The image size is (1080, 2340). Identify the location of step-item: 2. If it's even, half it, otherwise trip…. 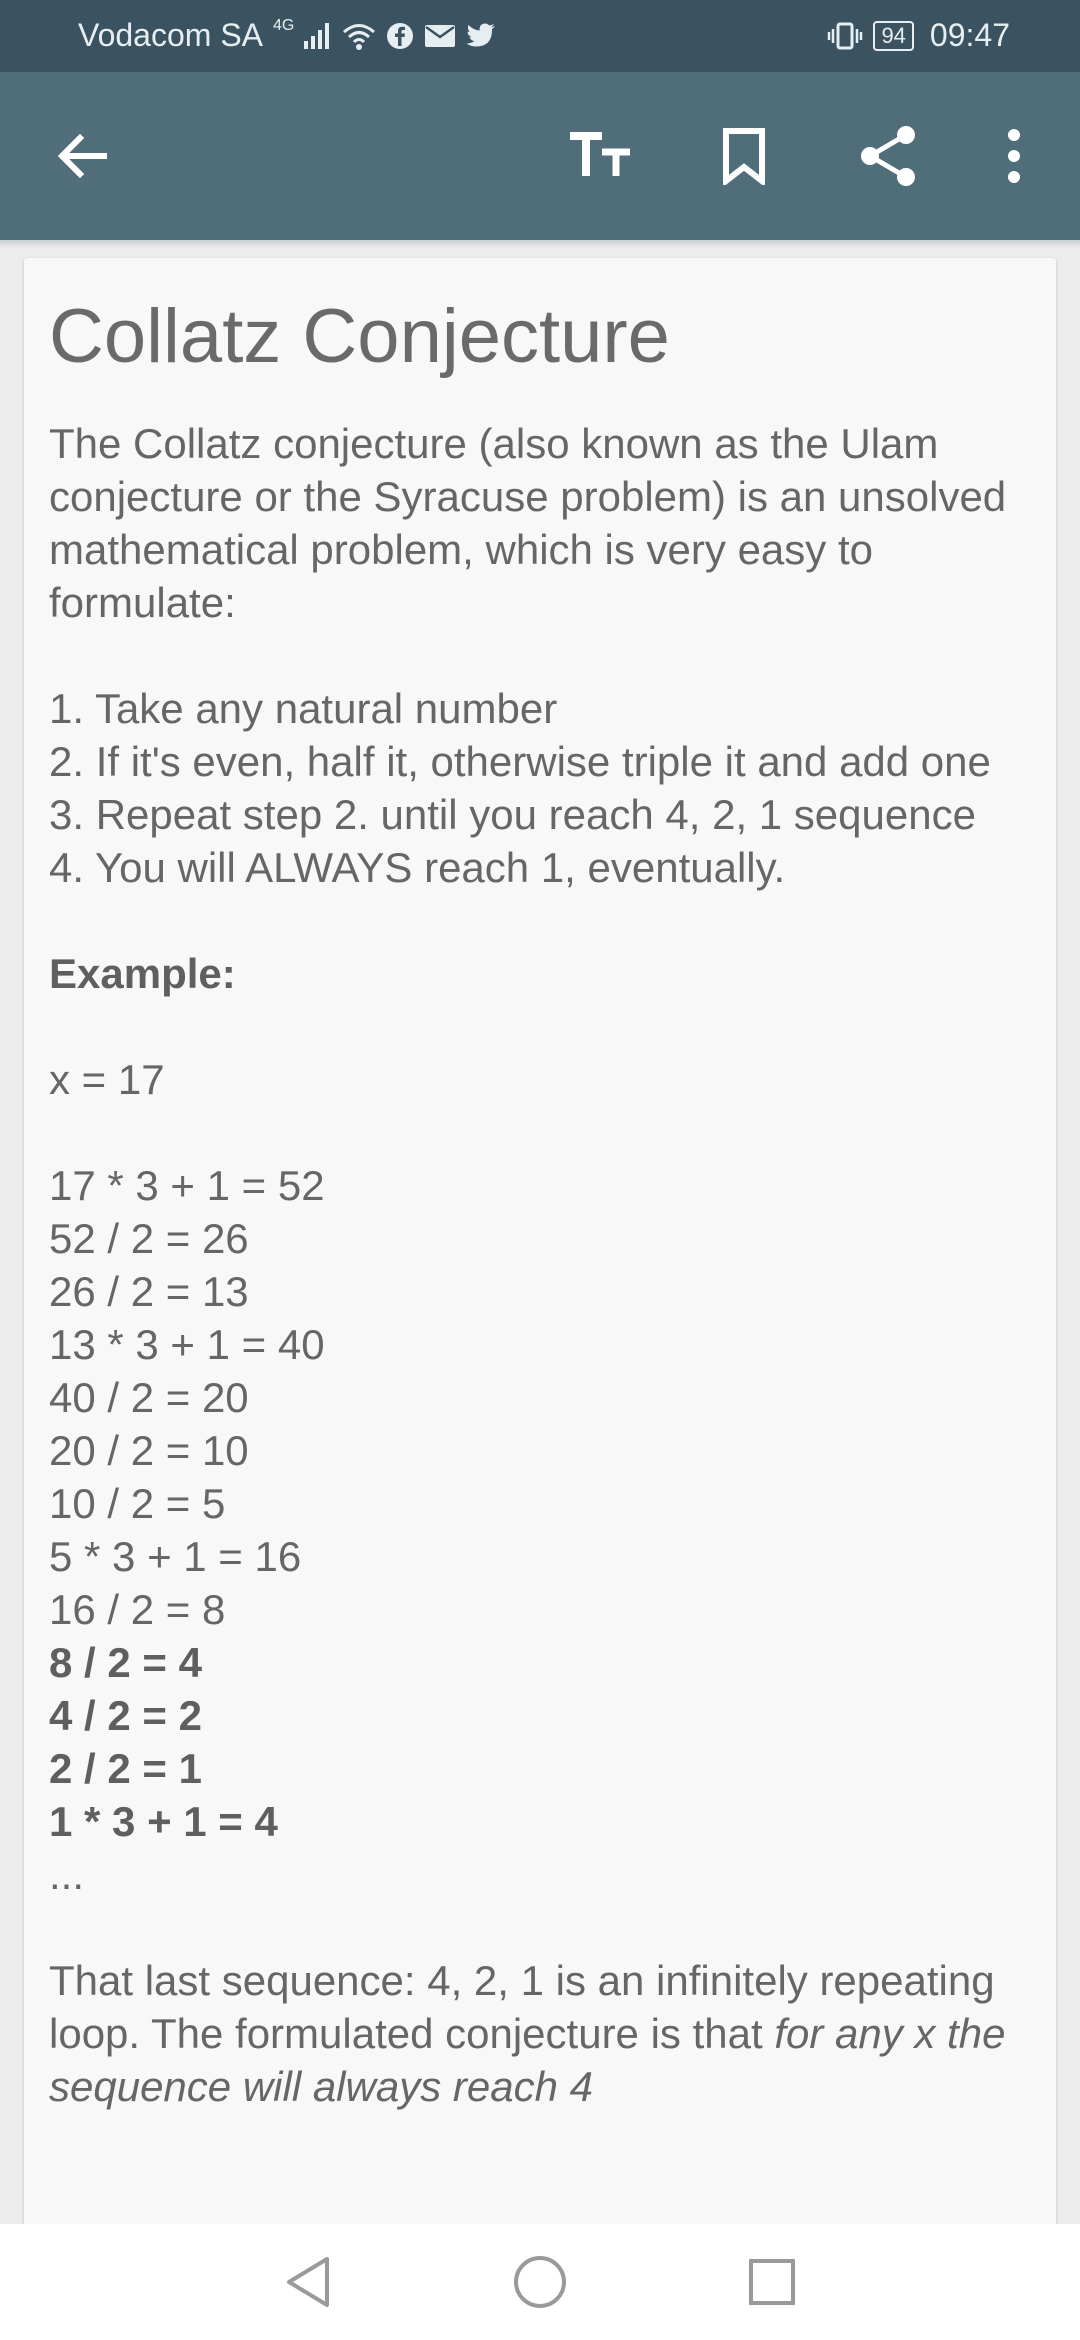
(520, 761).